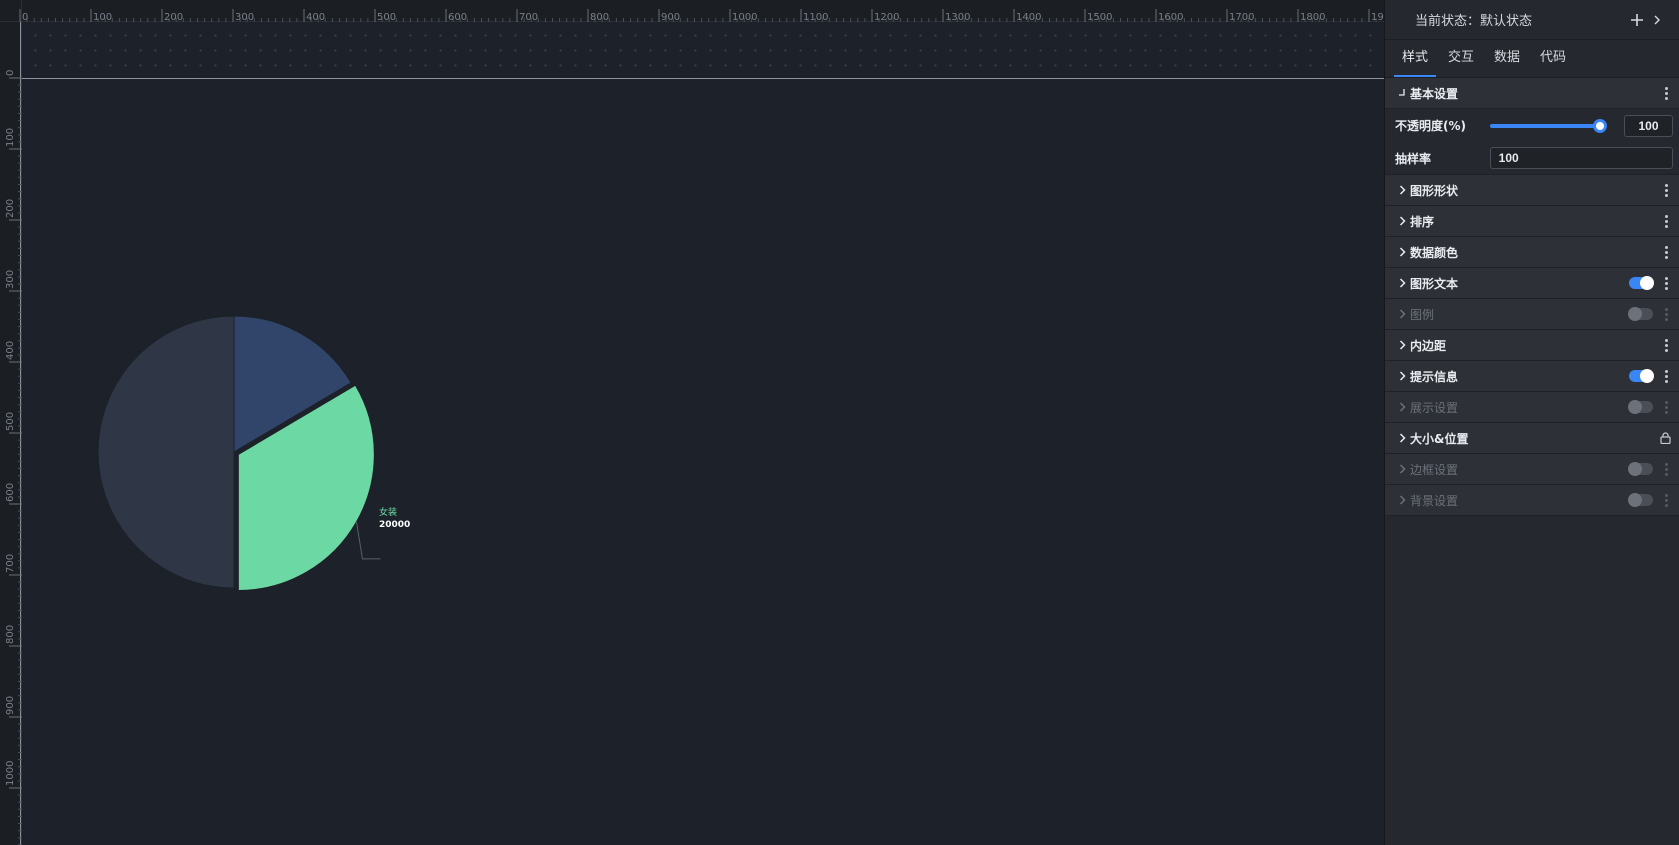 This screenshot has width=1679, height=845. I want to click on section-header: 内边距, so click(1532, 345).